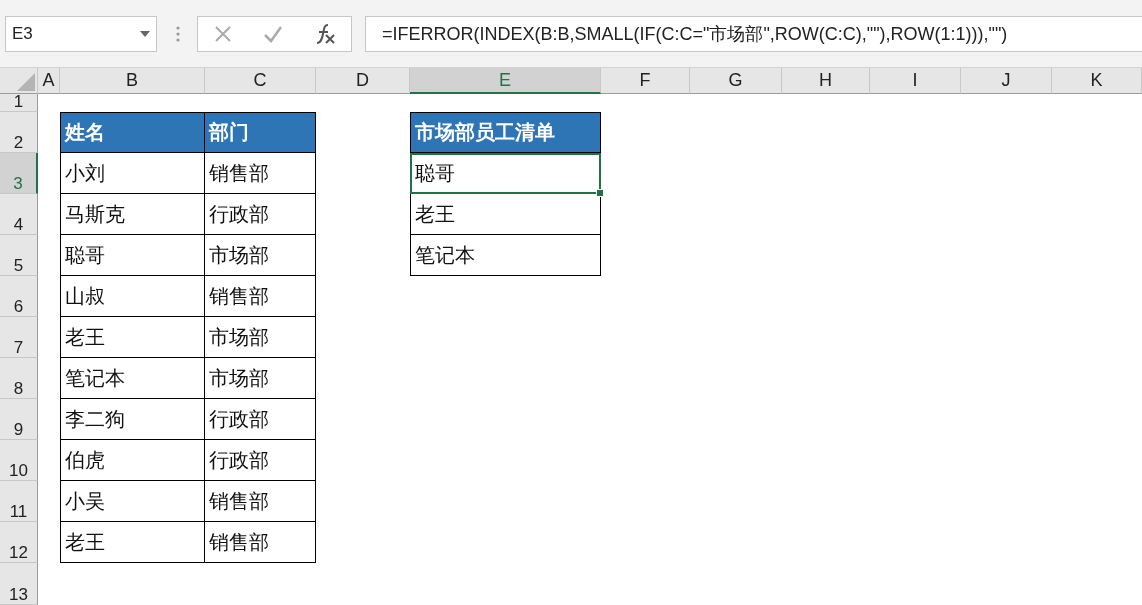 This screenshot has width=1142, height=605. What do you see at coordinates (19, 378) in the screenshot?
I see `row-header: 8` at bounding box center [19, 378].